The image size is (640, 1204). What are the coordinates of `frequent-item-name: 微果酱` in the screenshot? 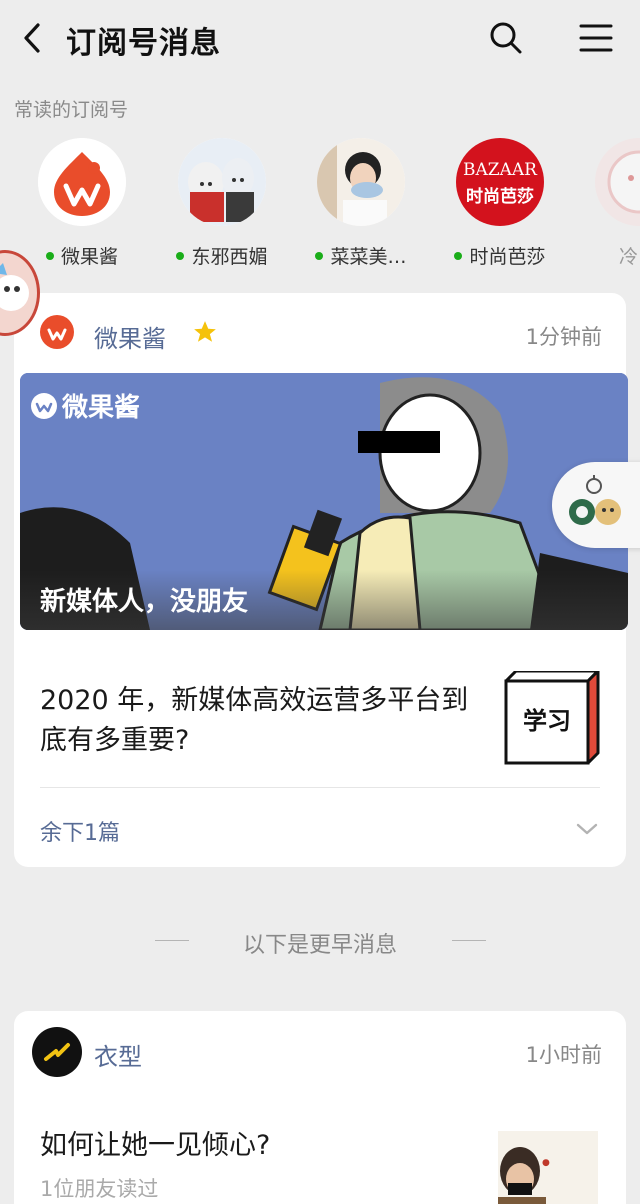 It's located at (89, 257).